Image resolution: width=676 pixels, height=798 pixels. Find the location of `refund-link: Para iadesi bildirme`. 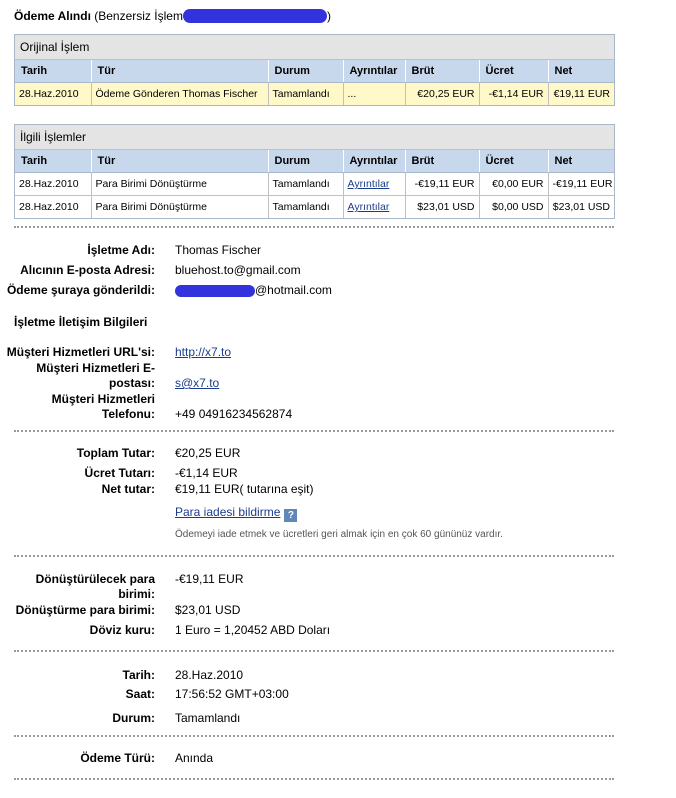

refund-link: Para iadesi bildirme is located at coordinates (227, 512).